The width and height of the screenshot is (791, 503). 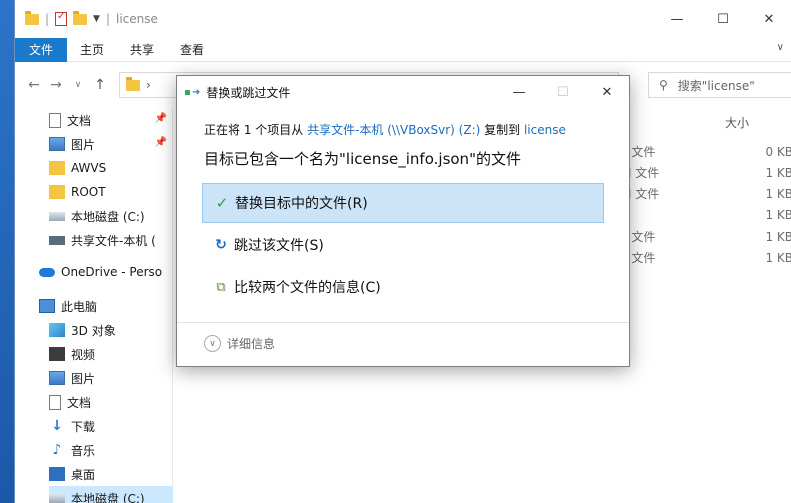 I want to click on drive-icon, so click(x=57, y=498).